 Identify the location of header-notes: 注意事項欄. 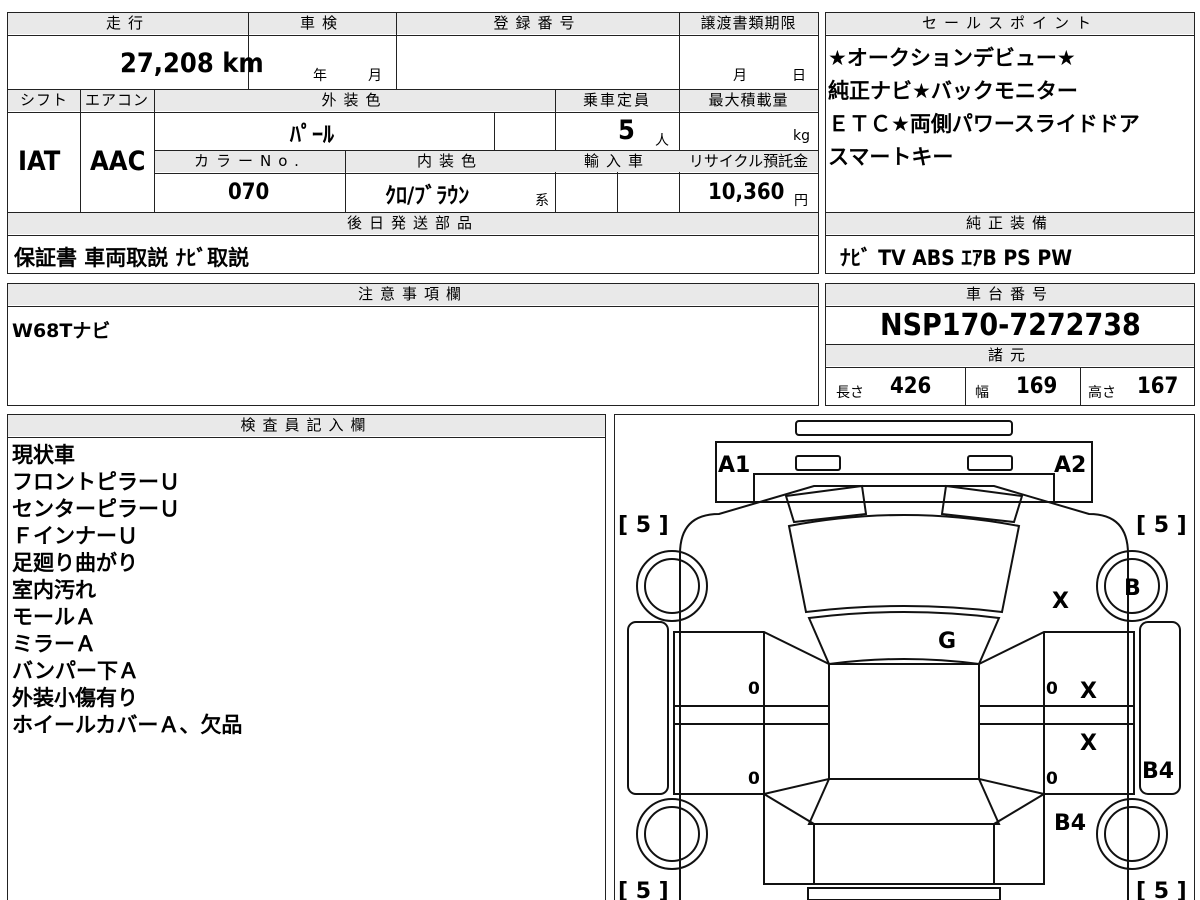
(413, 294).